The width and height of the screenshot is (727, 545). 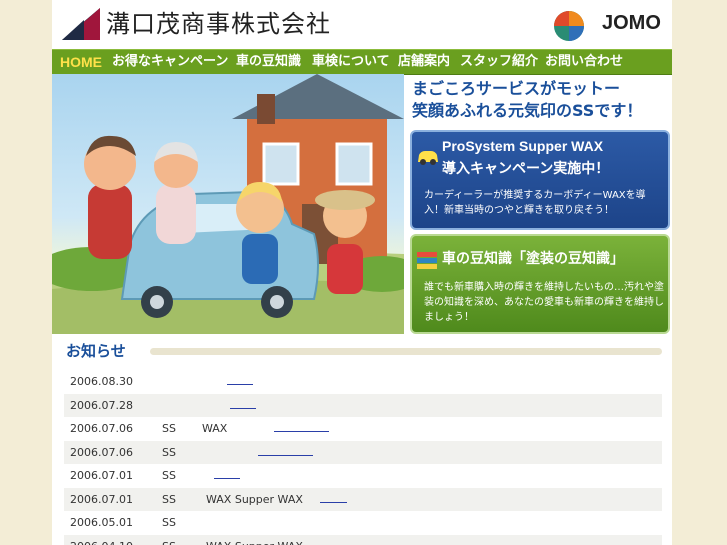 What do you see at coordinates (218, 24) in the screenshot?
I see `company-name: 溝口茂商事株式会社` at bounding box center [218, 24].